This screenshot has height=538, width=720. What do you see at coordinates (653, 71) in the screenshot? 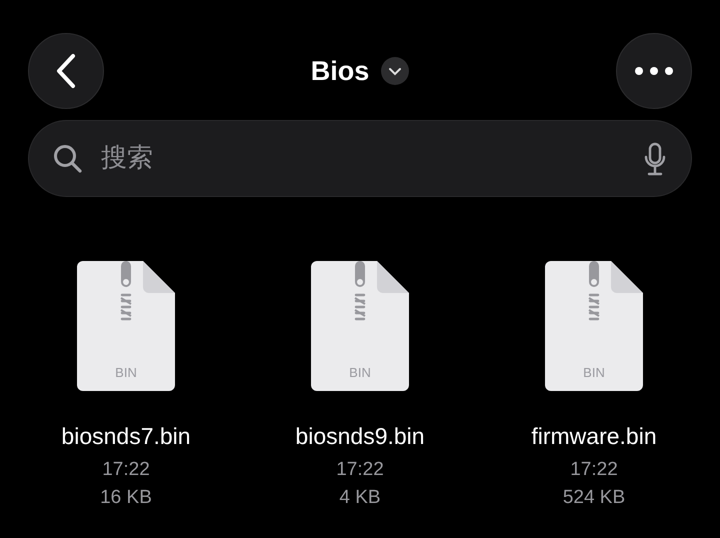
I see `ellipsis-icon` at bounding box center [653, 71].